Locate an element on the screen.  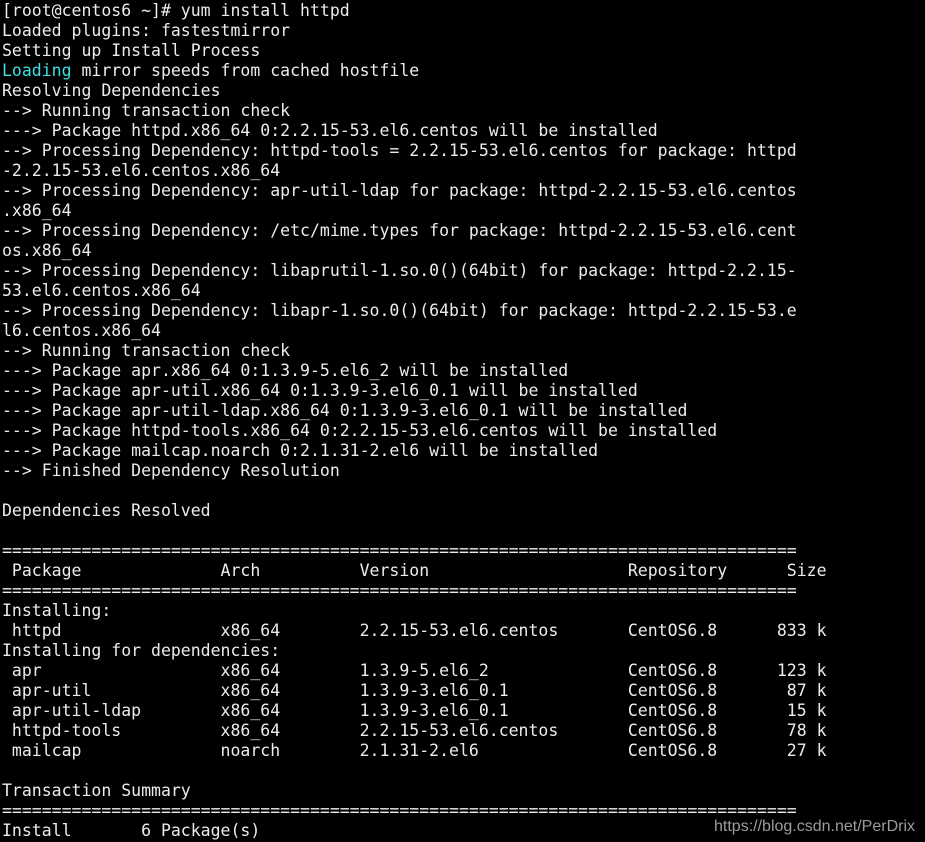
loading-keyword: Loading is located at coordinates (37, 70).